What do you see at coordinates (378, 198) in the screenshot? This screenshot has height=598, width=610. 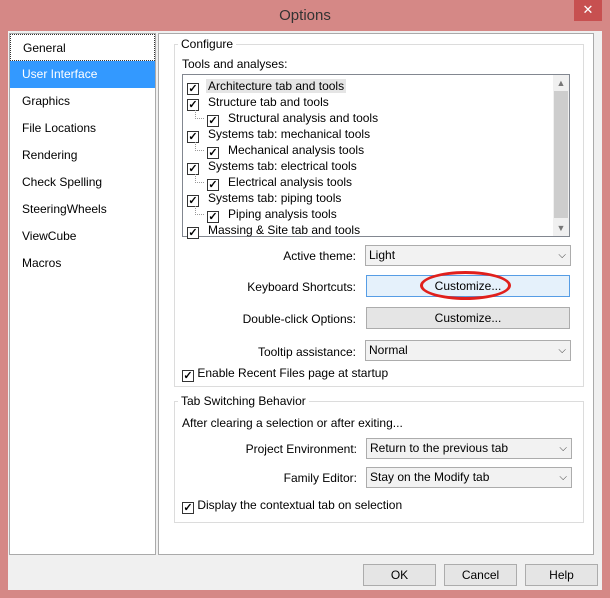 I see `tool-item: ✓ Systems tab: piping tools` at bounding box center [378, 198].